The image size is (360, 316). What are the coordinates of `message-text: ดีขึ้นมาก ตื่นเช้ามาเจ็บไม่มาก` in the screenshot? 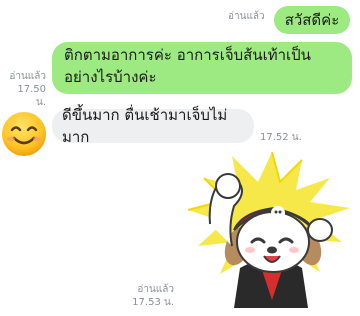 It's located at (145, 126).